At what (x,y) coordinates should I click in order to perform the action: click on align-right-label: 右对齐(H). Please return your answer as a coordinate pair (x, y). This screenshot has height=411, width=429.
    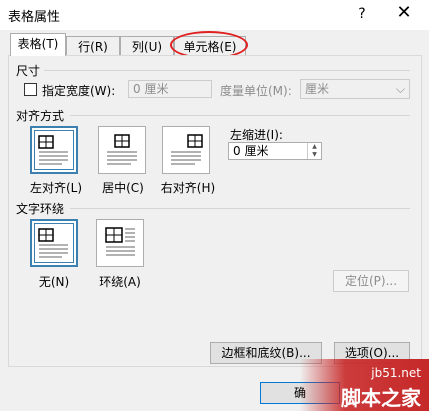
    Looking at the image, I should click on (188, 188).